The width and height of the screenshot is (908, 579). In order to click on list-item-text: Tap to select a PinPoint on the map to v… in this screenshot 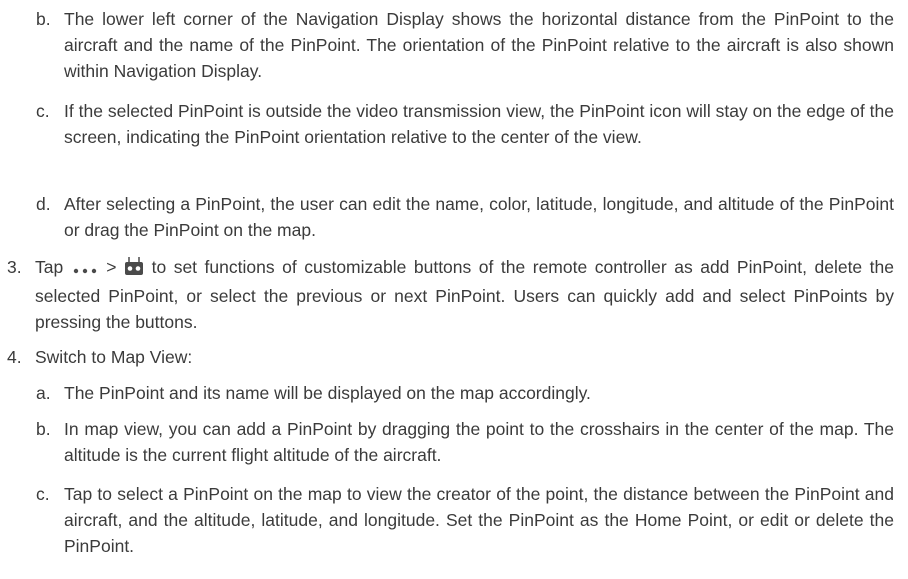, I will do `click(479, 520)`.